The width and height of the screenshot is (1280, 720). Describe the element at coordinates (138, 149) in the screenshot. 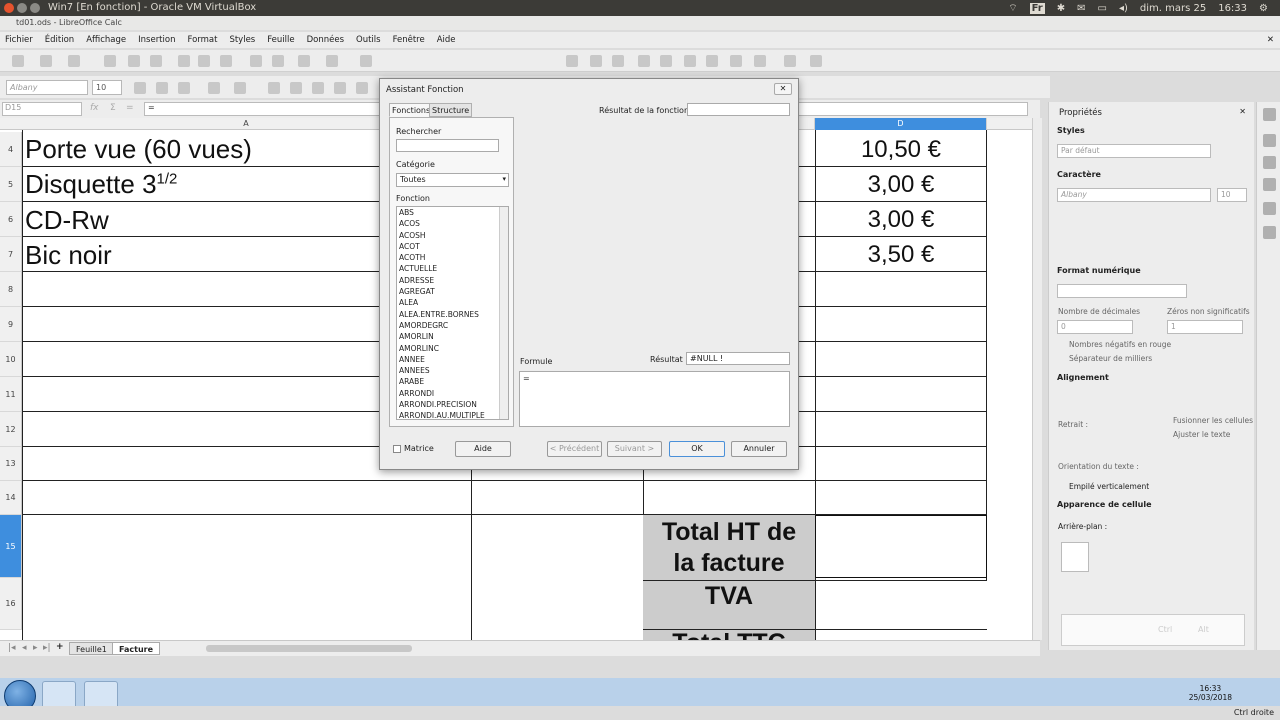

I see `cell-a4: Porte vue (60 vues)` at that location.